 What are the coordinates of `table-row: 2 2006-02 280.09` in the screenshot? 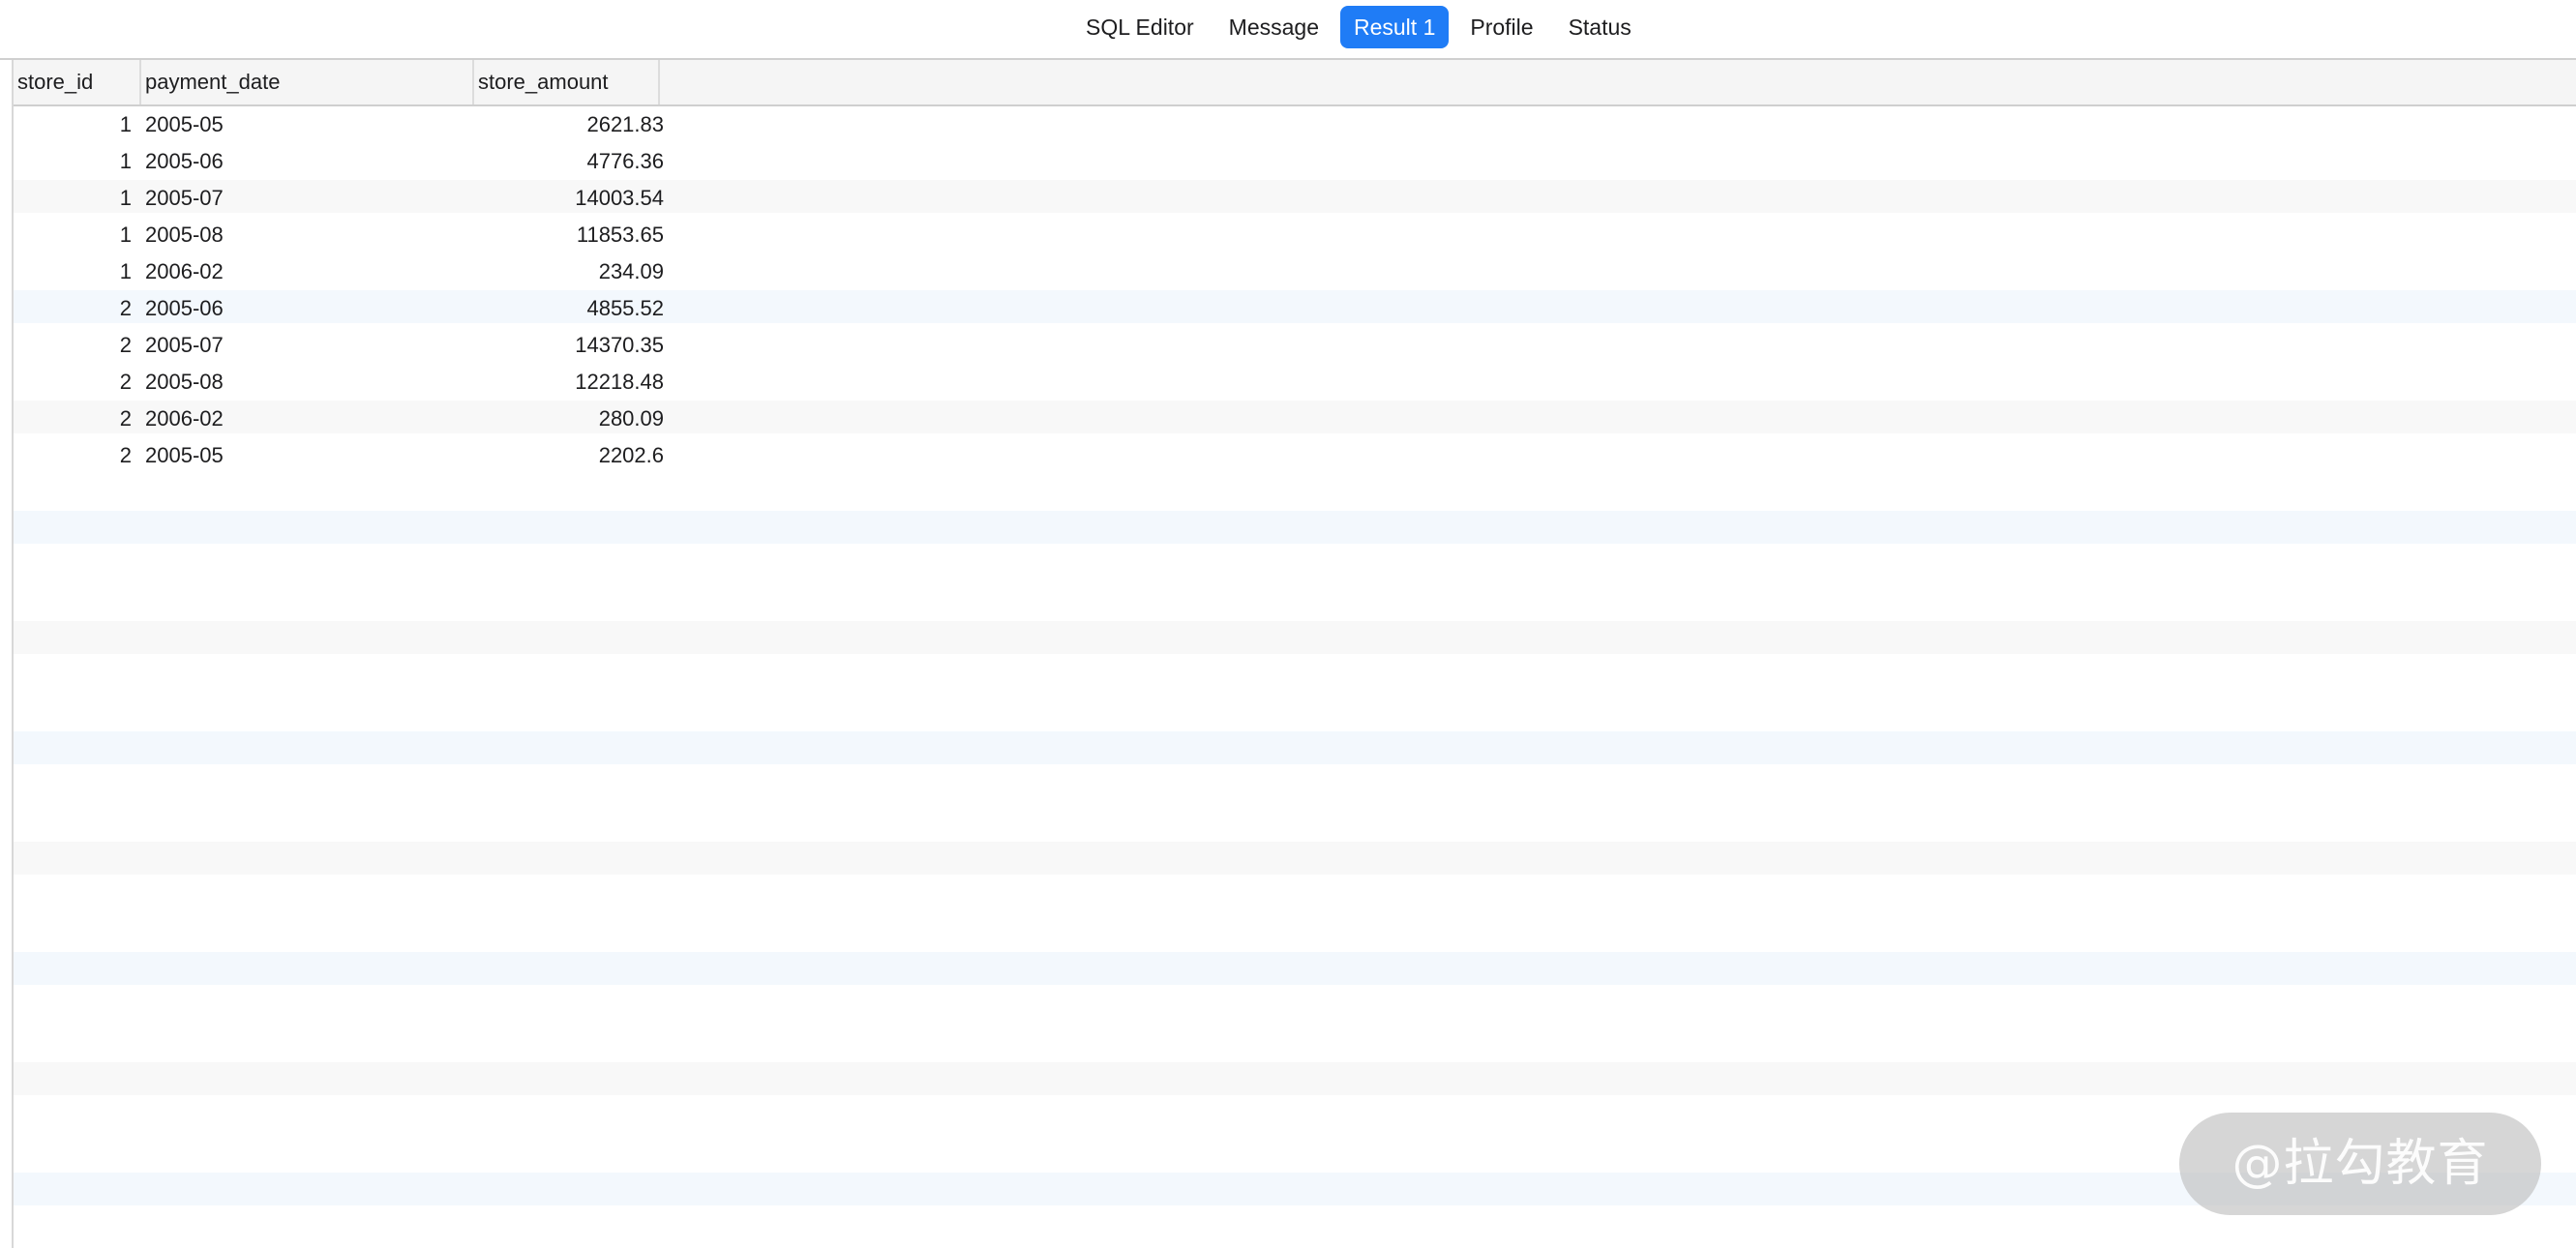 It's located at (1295, 419).